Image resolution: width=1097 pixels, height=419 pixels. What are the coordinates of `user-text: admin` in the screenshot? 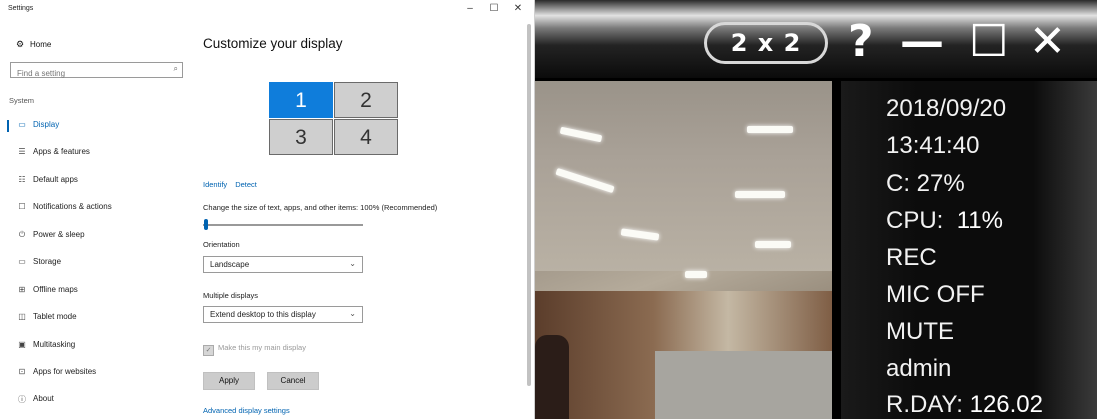 It's located at (919, 368).